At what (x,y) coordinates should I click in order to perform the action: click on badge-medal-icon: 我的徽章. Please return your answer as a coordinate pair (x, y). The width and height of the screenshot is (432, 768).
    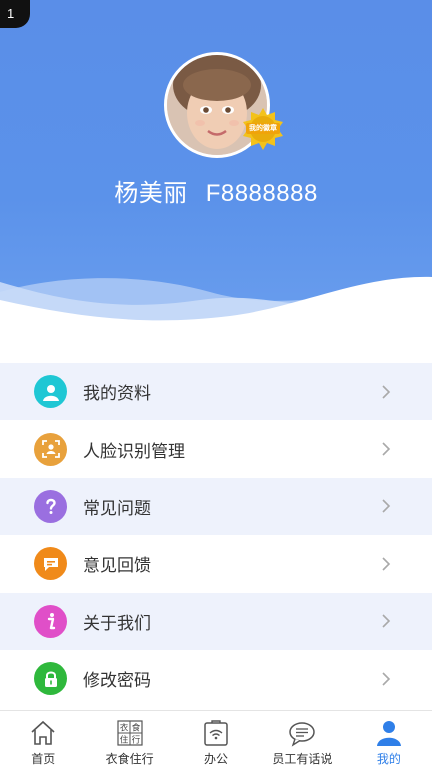
    Looking at the image, I should click on (263, 129).